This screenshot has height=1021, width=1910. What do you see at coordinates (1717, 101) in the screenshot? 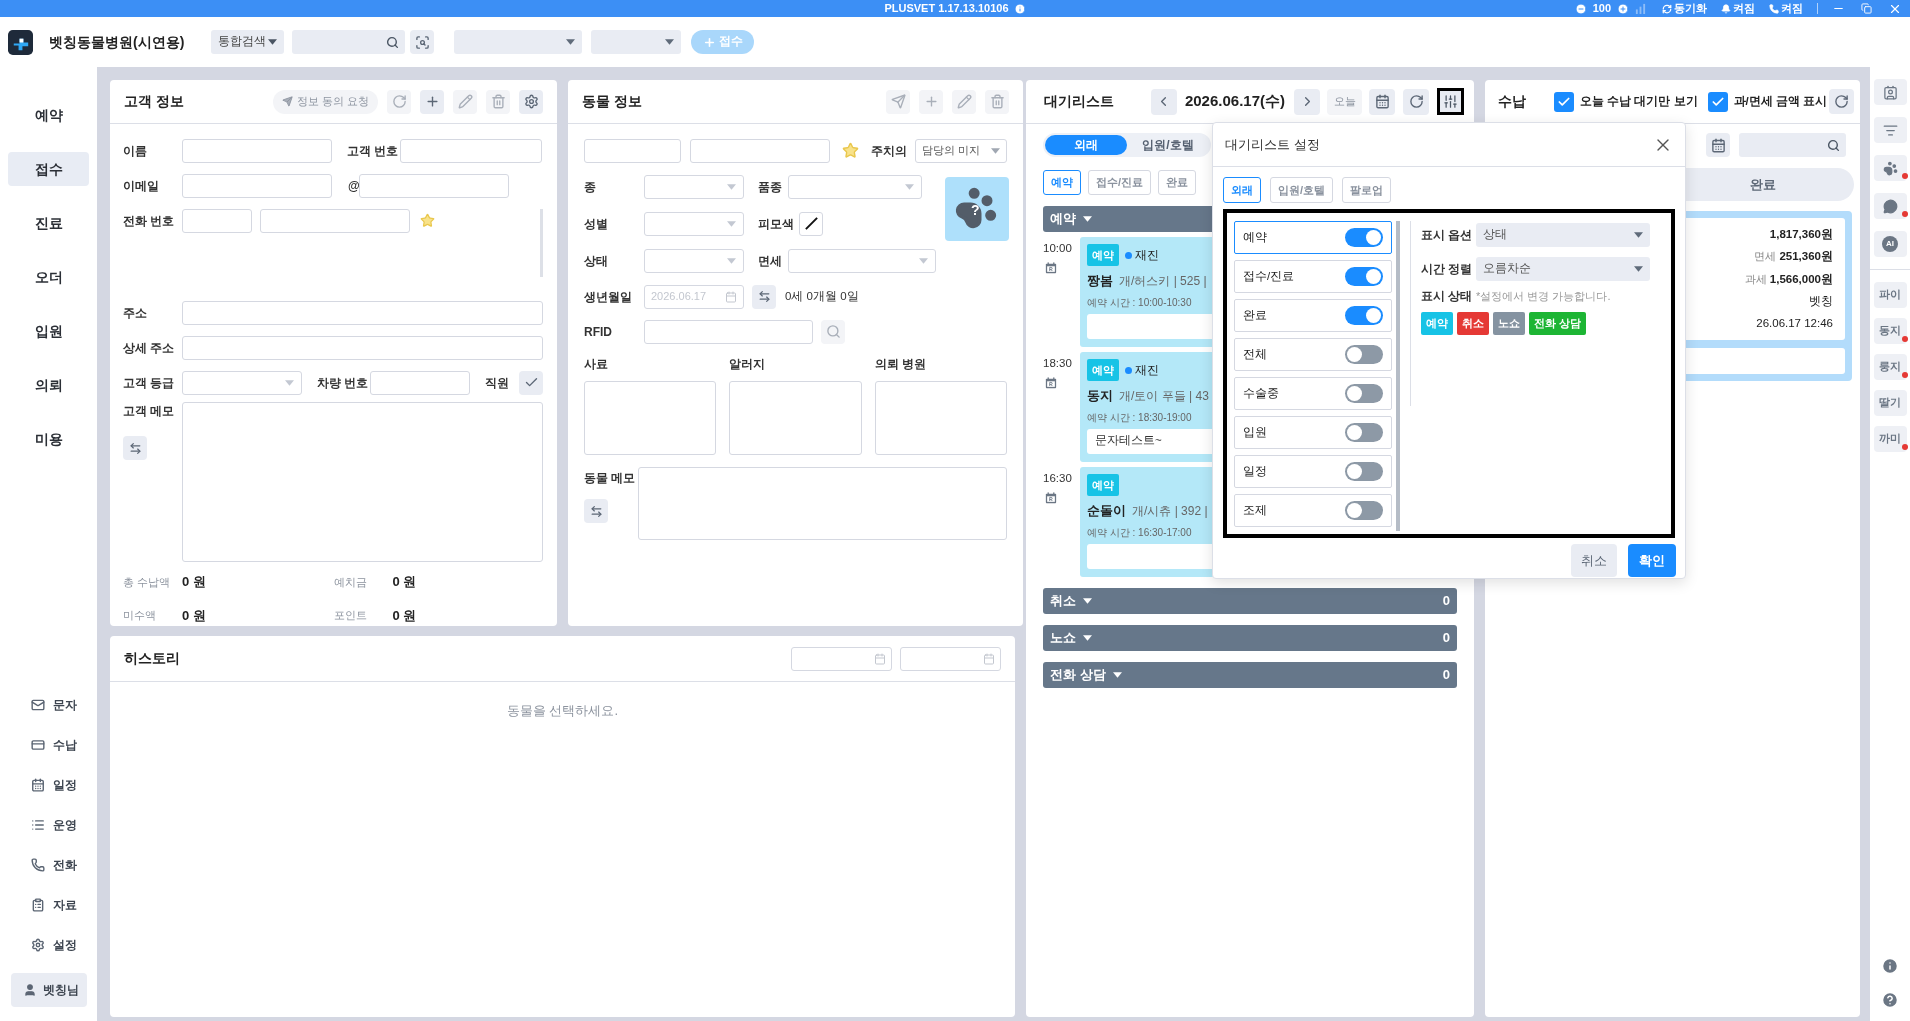
I see `checkbox` at bounding box center [1717, 101].